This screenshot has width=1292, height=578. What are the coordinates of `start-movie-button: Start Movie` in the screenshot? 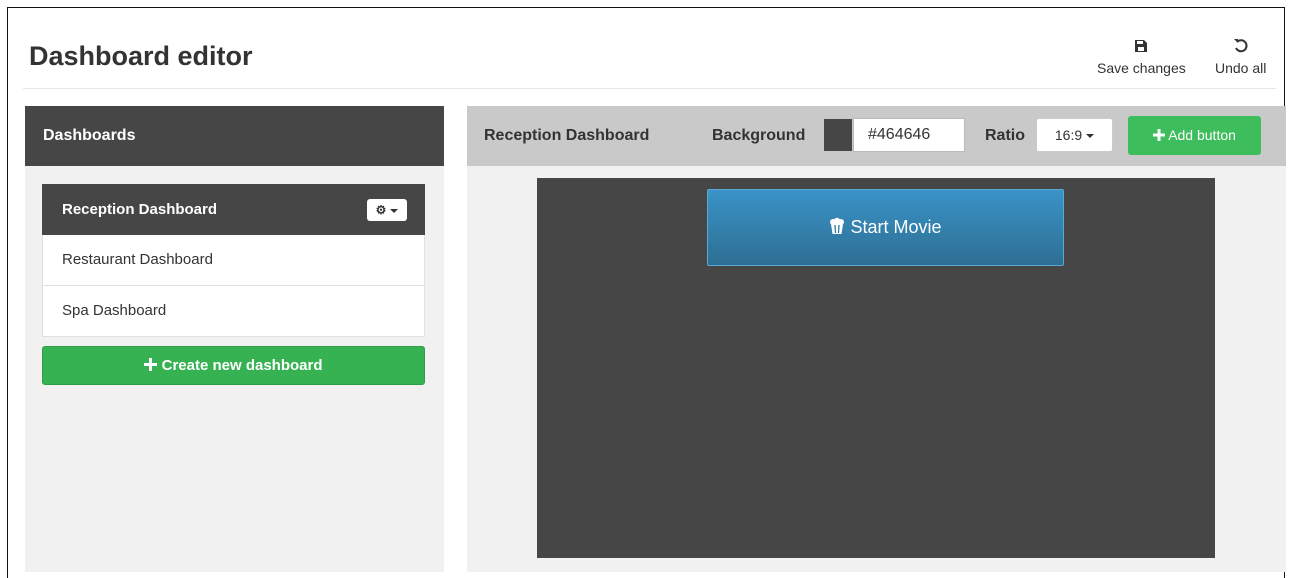 It's located at (885, 227).